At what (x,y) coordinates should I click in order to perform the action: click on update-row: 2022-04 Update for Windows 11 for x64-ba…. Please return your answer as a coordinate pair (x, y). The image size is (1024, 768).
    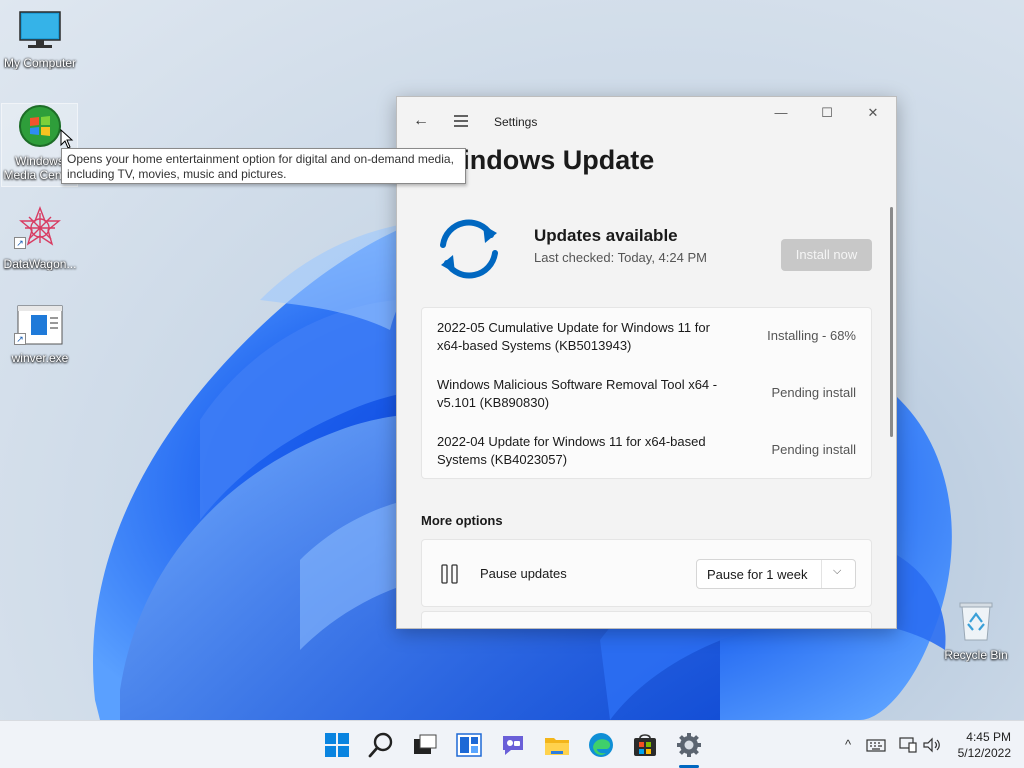
    Looking at the image, I should click on (646, 450).